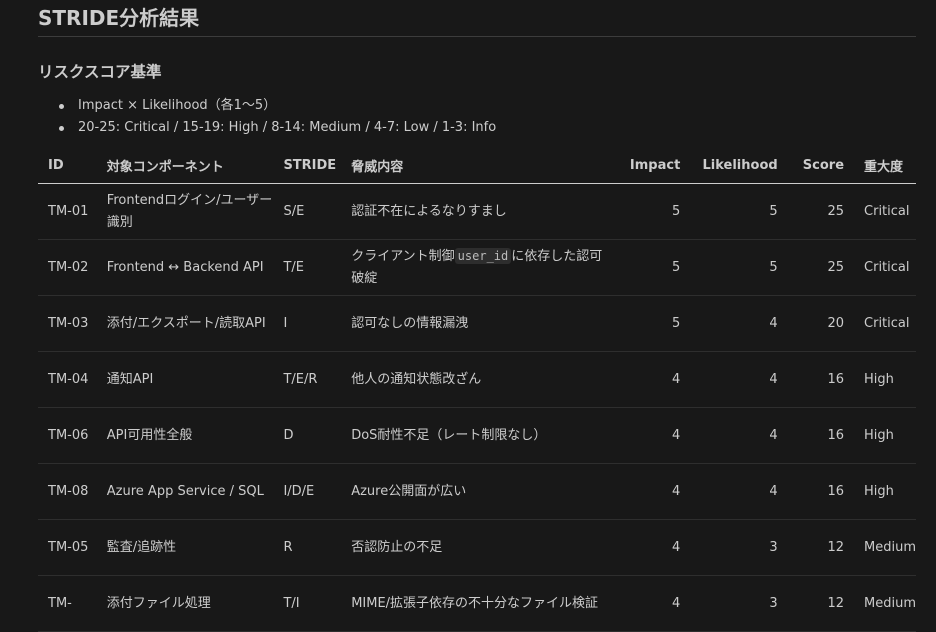 The width and height of the screenshot is (936, 632). What do you see at coordinates (67, 435) in the screenshot?
I see `cell-id: TM-06` at bounding box center [67, 435].